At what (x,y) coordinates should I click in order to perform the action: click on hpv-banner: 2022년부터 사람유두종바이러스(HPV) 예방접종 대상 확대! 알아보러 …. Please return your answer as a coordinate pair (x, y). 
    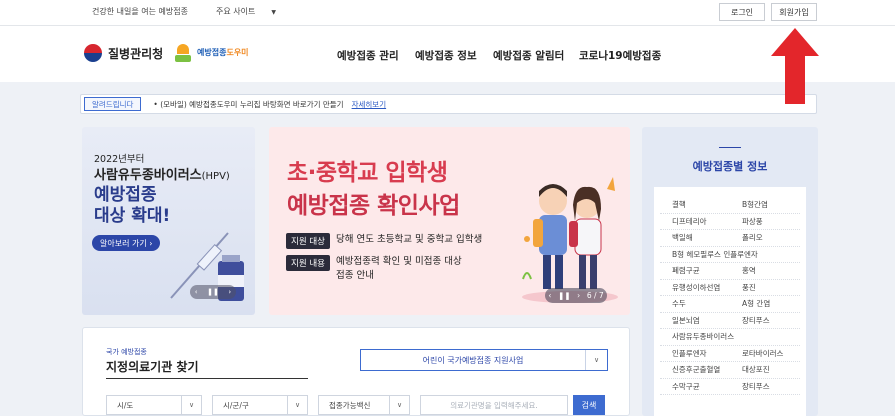
    Looking at the image, I should click on (168, 221).